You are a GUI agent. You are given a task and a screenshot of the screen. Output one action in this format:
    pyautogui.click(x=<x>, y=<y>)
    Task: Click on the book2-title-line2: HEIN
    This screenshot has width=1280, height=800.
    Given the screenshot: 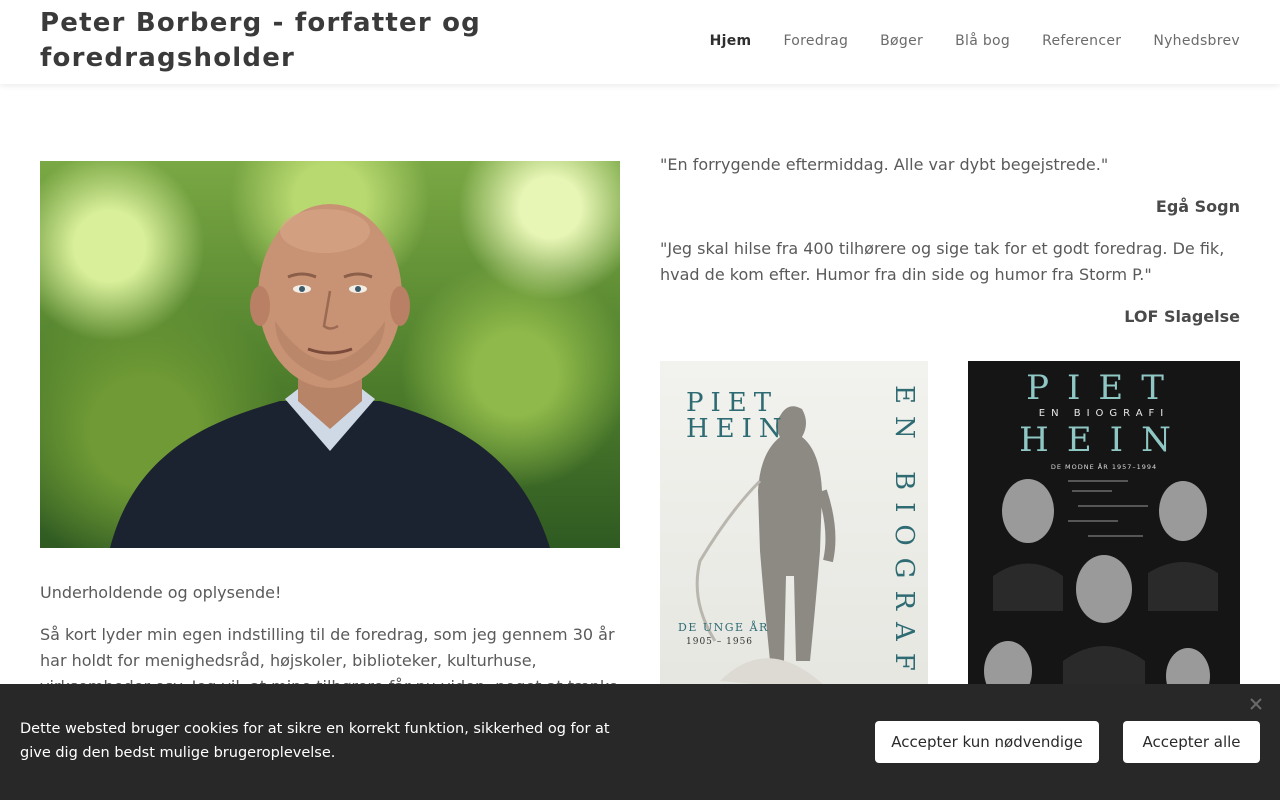 What is the action you would take?
    pyautogui.click(x=1104, y=440)
    